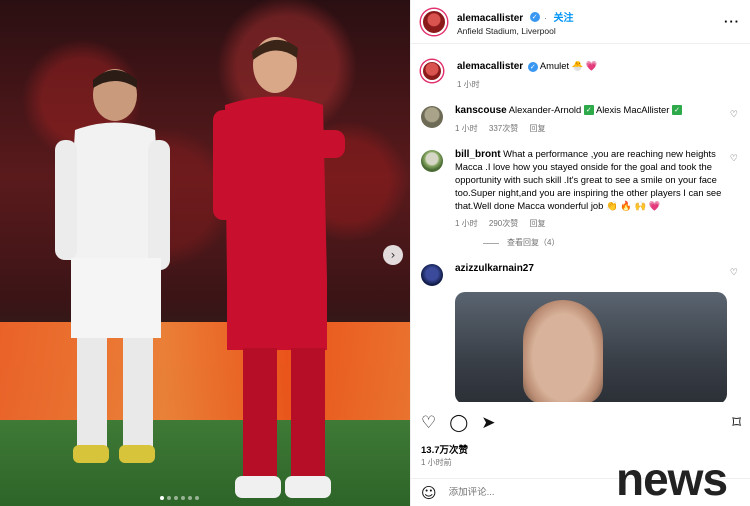 The height and width of the screenshot is (506, 750). What do you see at coordinates (503, 223) in the screenshot?
I see `comment-likes: 290次赞` at bounding box center [503, 223].